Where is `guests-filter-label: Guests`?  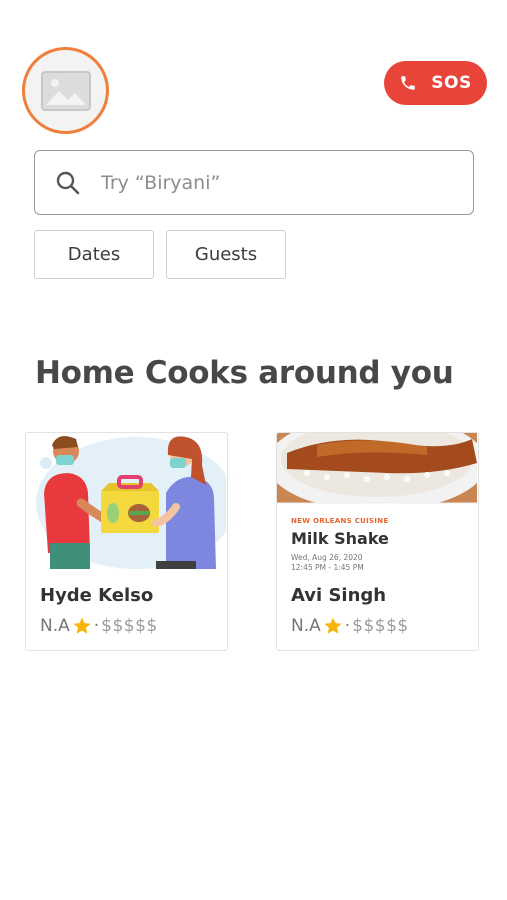
guests-filter-label: Guests is located at coordinates (226, 254).